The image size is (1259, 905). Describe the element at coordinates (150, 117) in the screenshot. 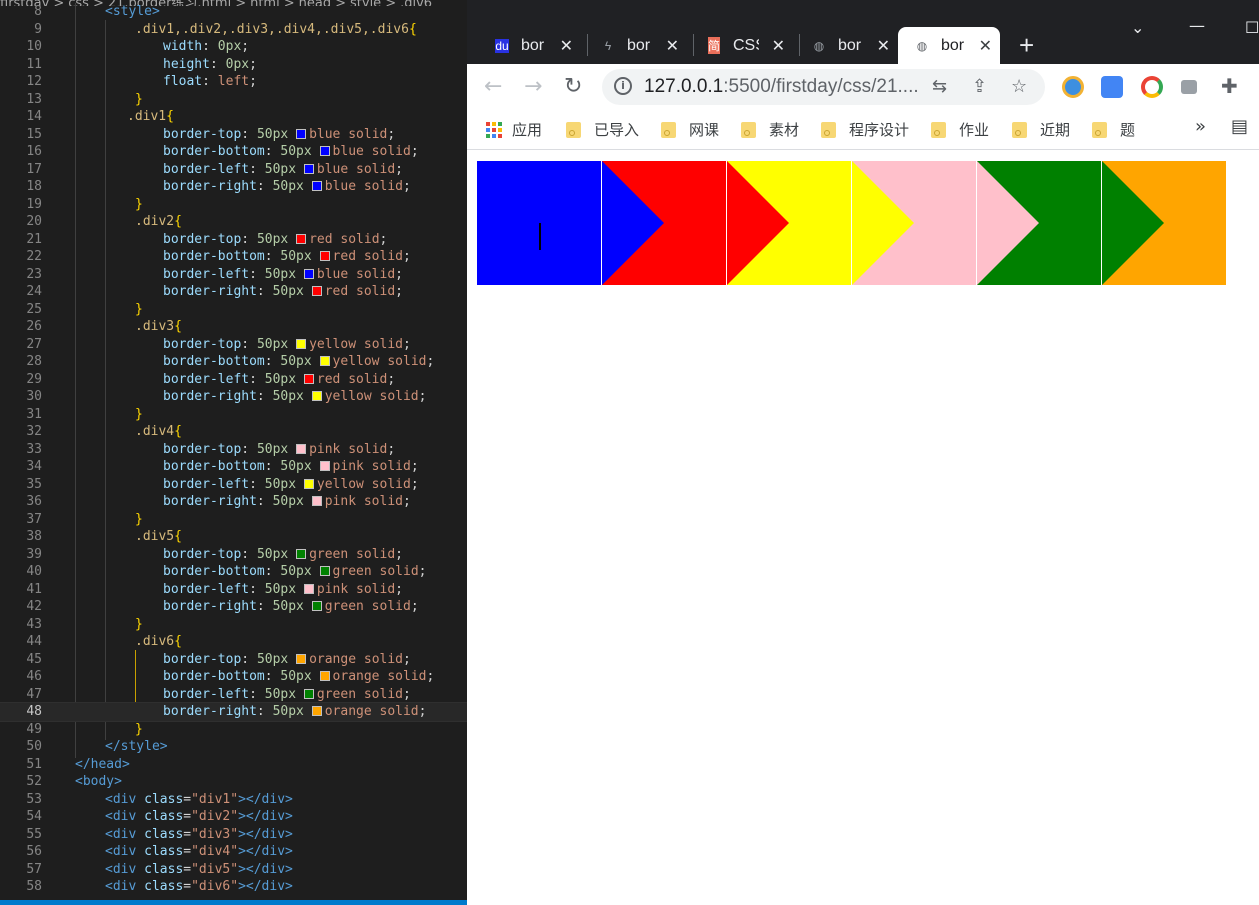

I see `code-text: .div1{` at that location.